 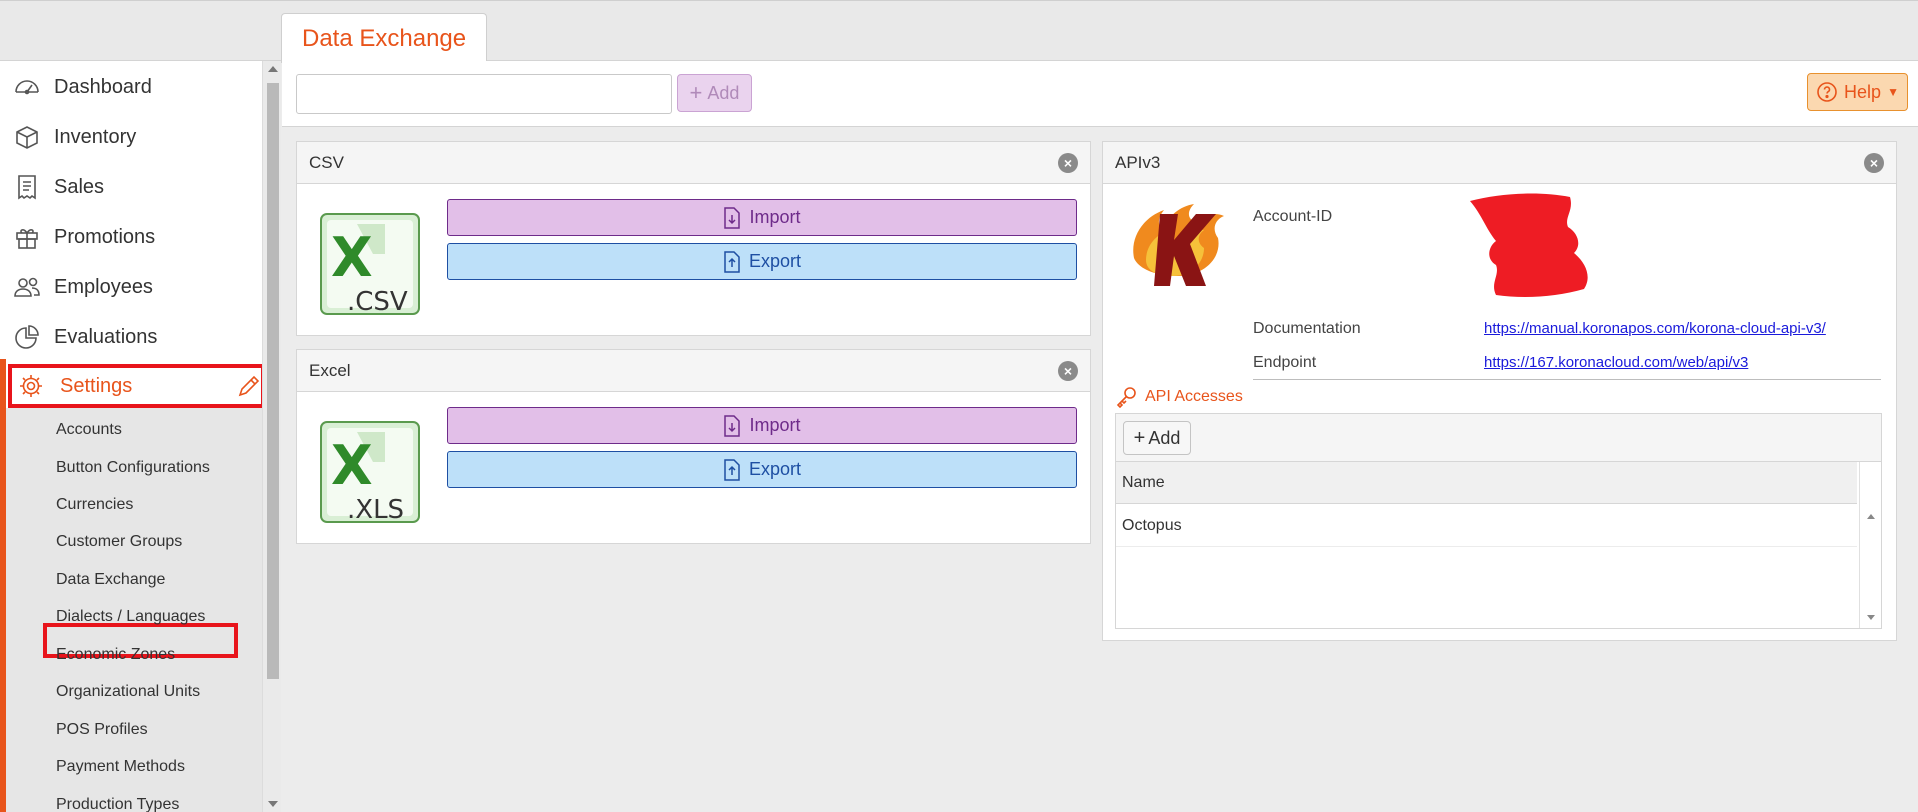 I want to click on sidebar-item-label: Evaluations, so click(x=106, y=336).